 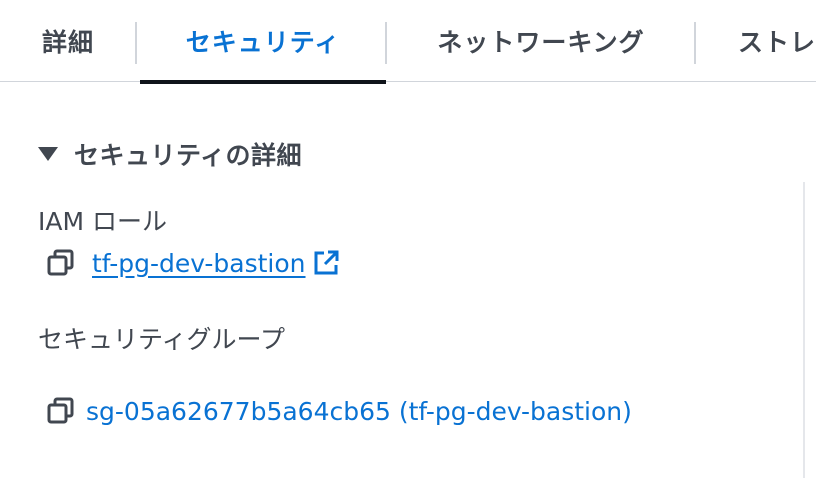 I want to click on tab-storage: ストレ, so click(x=777, y=41).